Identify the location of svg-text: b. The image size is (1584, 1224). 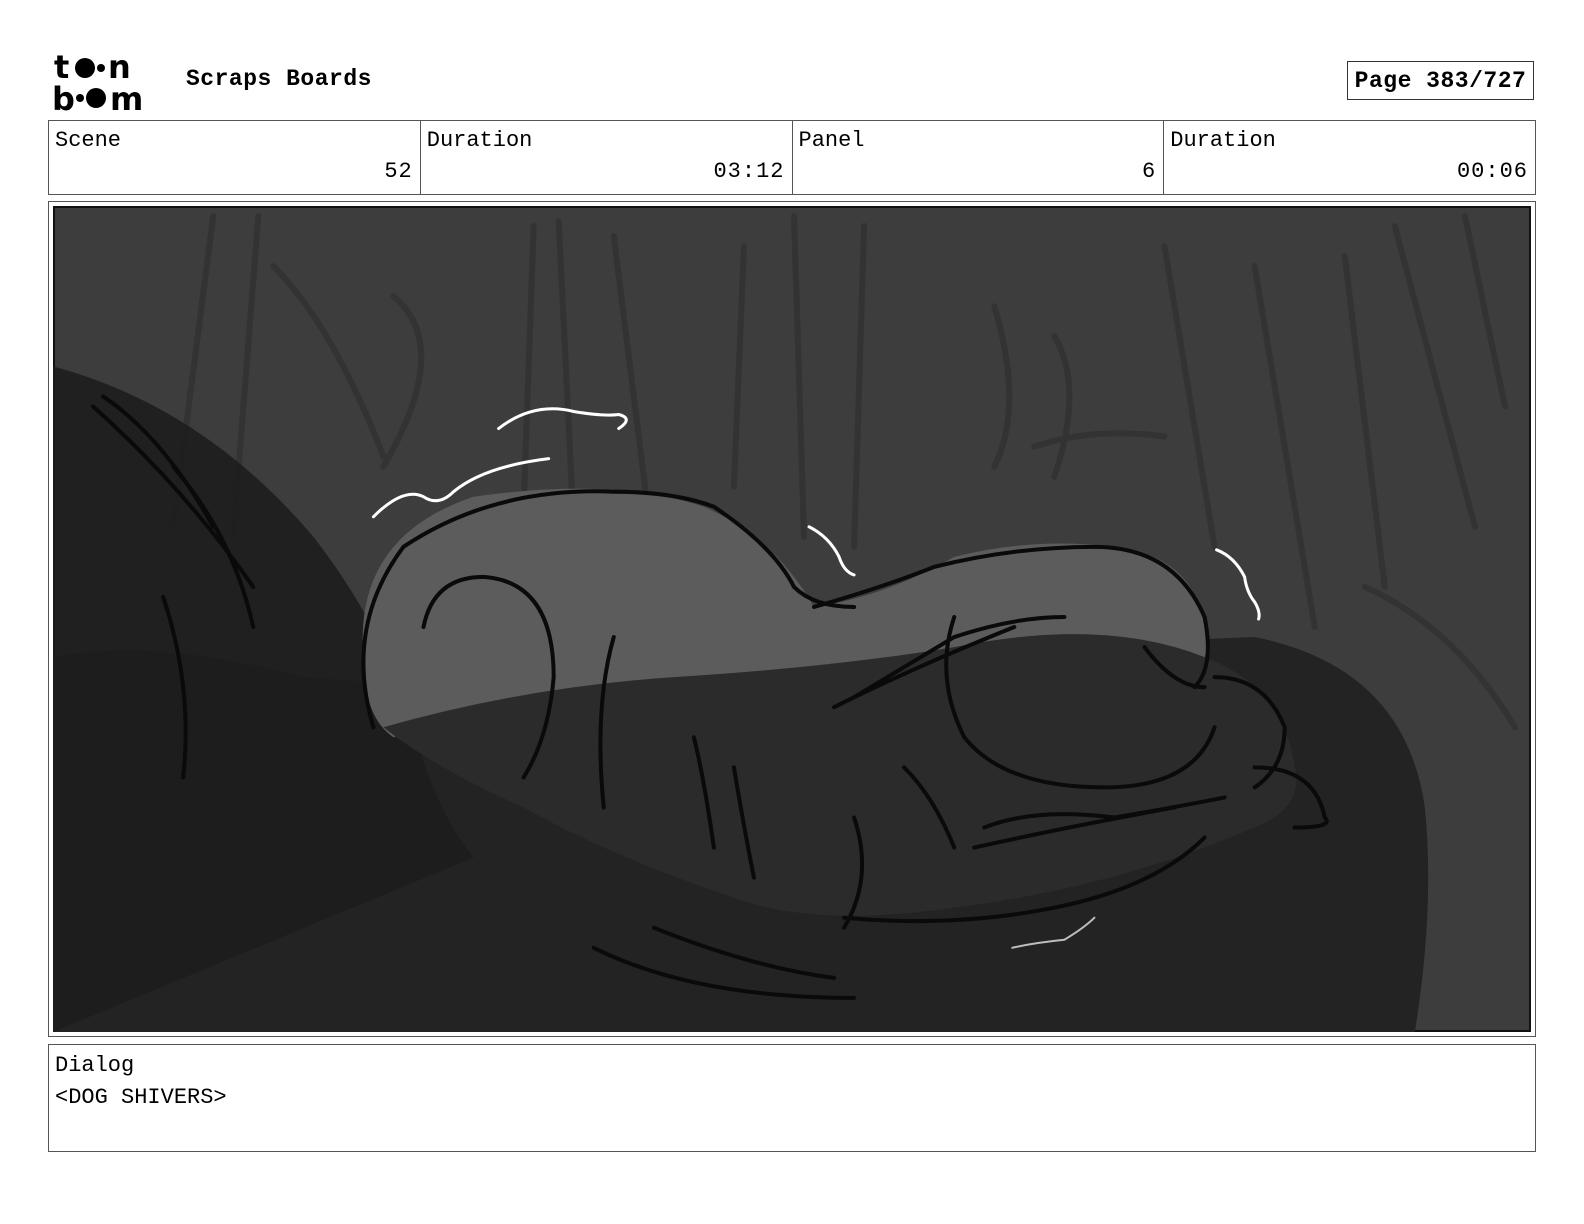
(63, 96).